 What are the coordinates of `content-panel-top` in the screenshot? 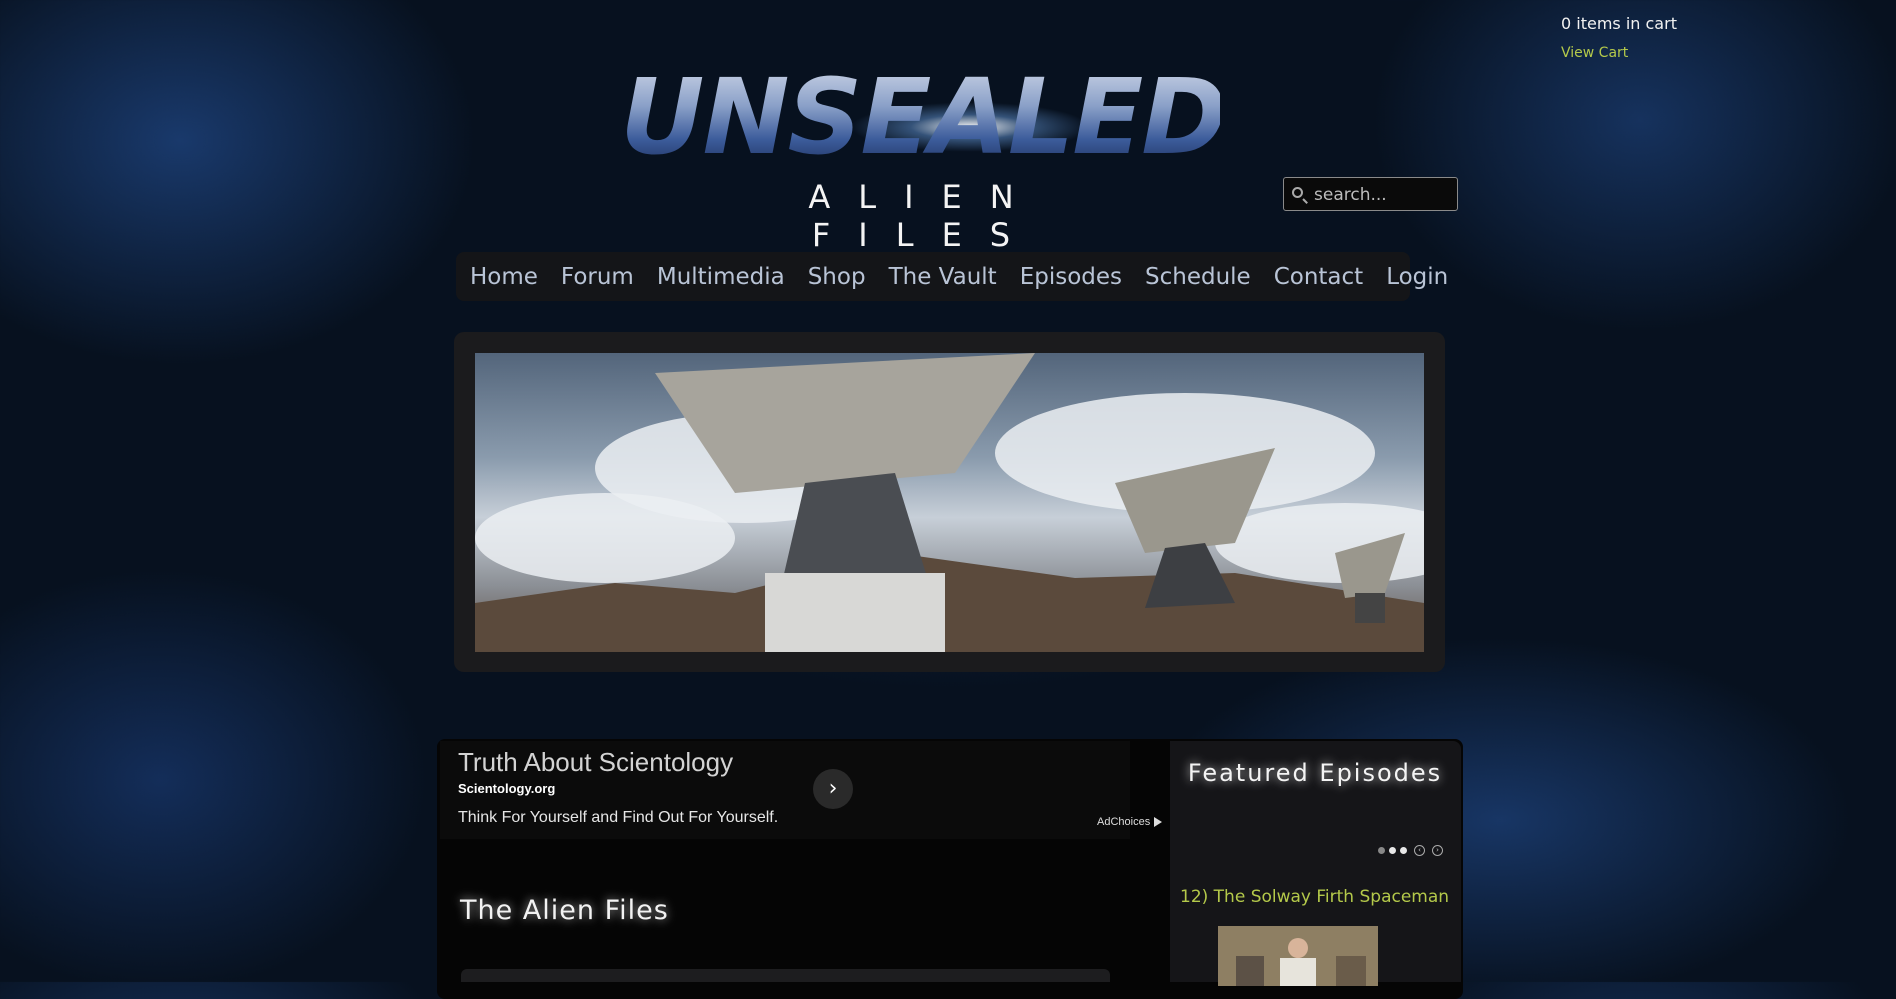 It's located at (785, 975).